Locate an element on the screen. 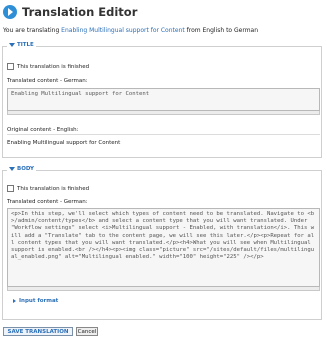 This screenshot has height=339, width=327. body-finished-checkbox is located at coordinates (10, 188).